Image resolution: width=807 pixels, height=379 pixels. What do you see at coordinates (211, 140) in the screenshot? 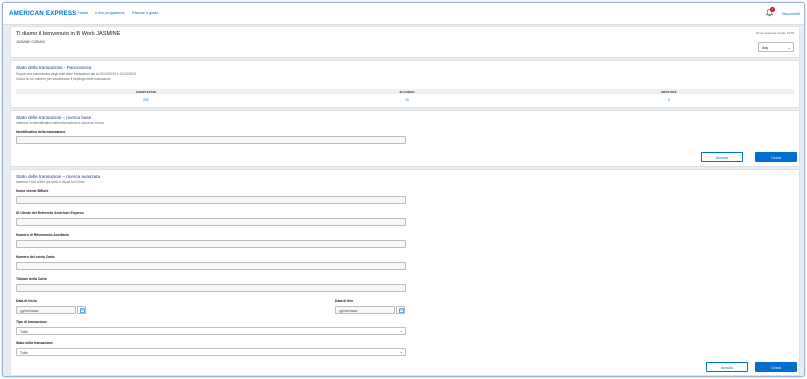
I see `transaction-id-input` at bounding box center [211, 140].